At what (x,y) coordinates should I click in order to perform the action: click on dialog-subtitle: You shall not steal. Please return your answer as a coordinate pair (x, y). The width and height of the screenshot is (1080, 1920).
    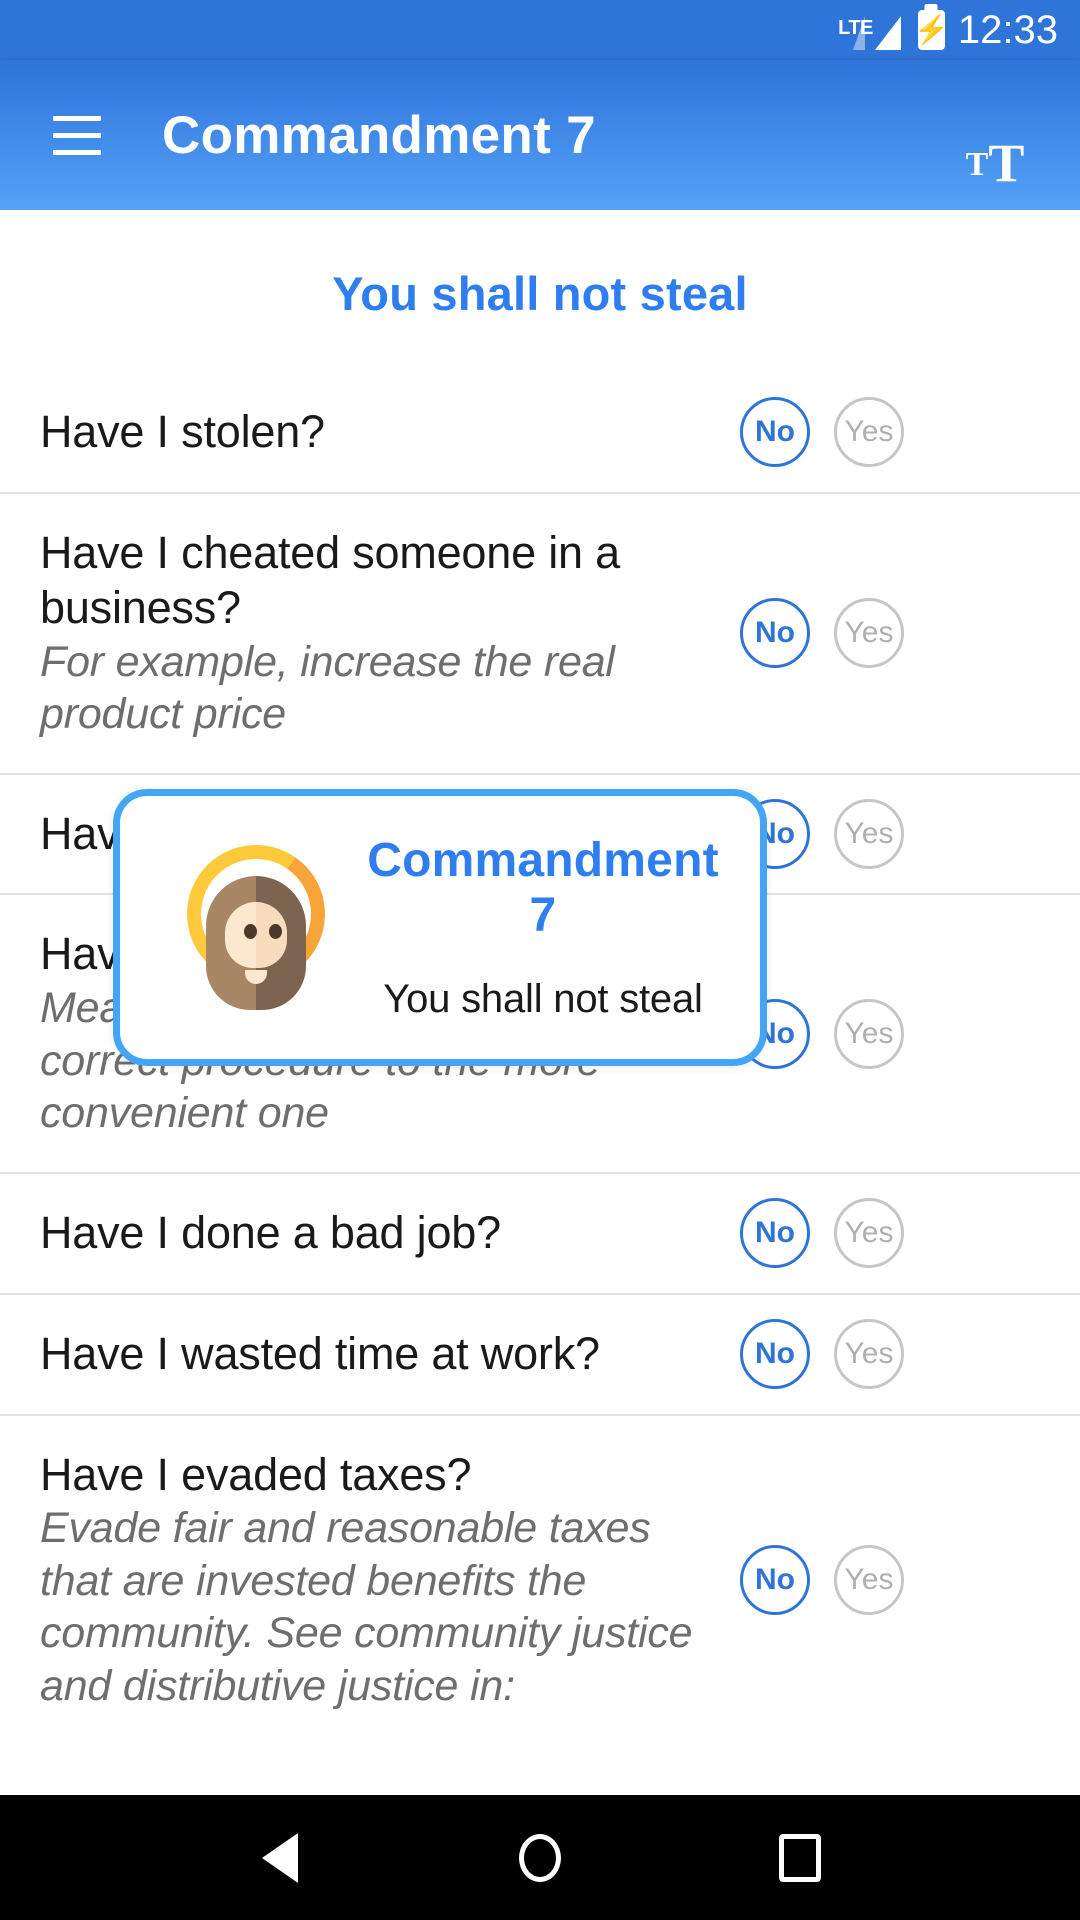
    Looking at the image, I should click on (543, 999).